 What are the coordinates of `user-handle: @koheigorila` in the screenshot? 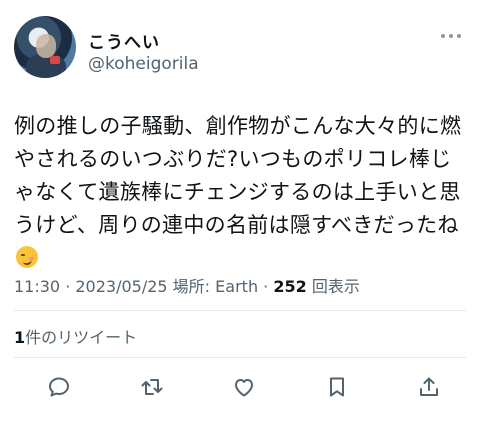 It's located at (143, 64).